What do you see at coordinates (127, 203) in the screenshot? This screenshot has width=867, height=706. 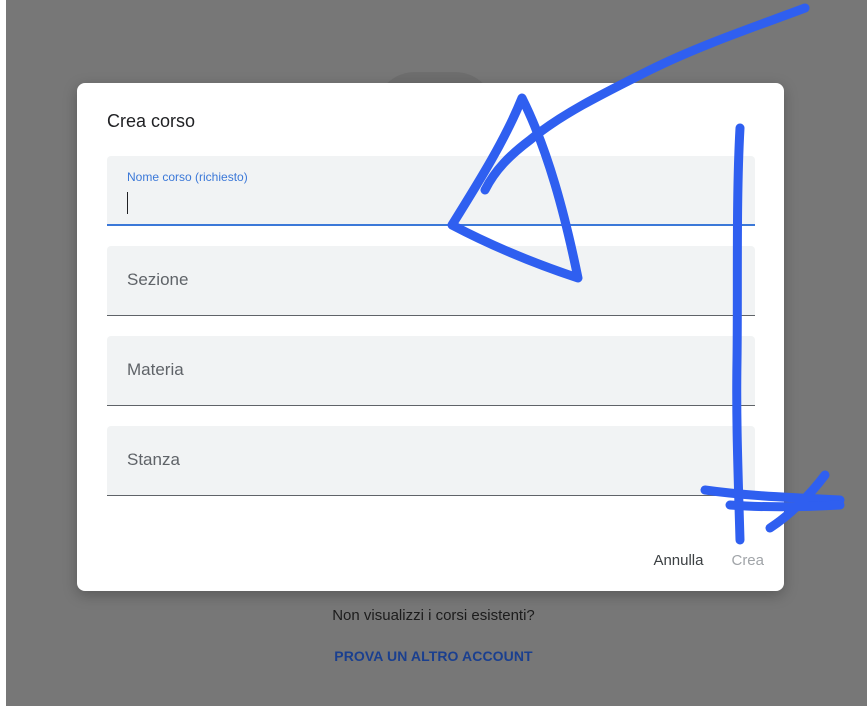 I see `text-cursor` at bounding box center [127, 203].